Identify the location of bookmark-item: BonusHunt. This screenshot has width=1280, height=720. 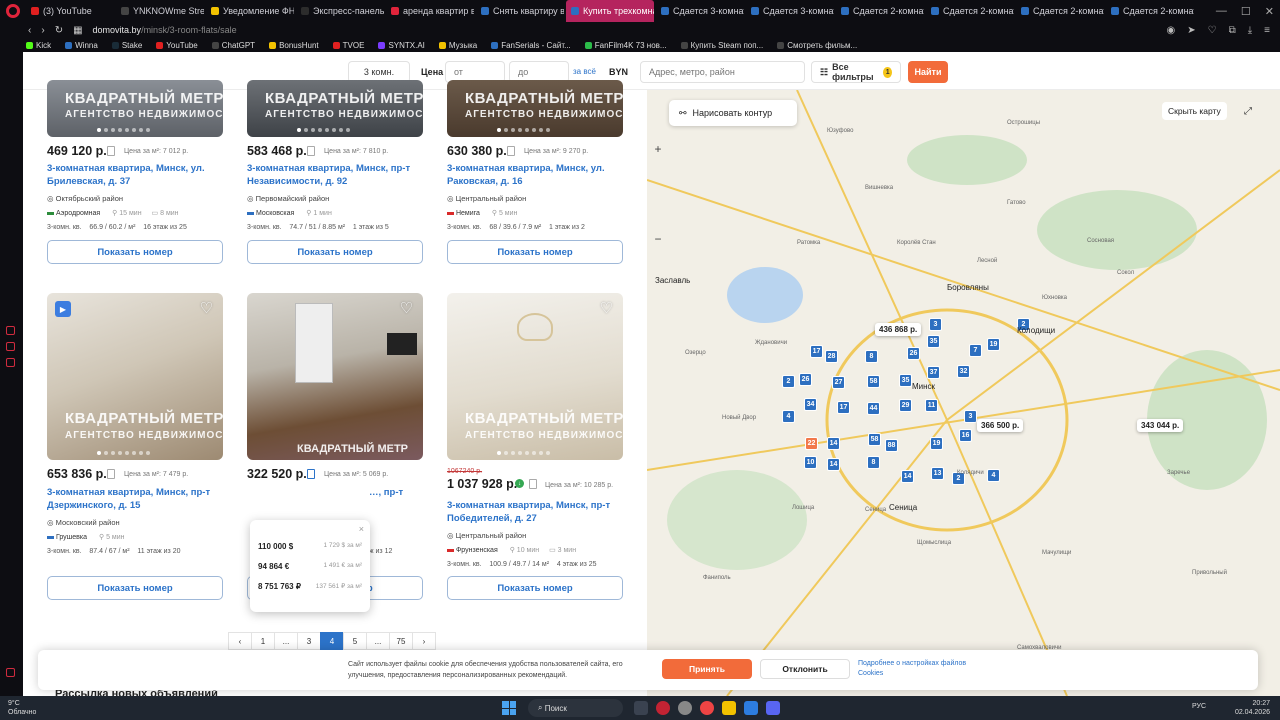
(294, 45).